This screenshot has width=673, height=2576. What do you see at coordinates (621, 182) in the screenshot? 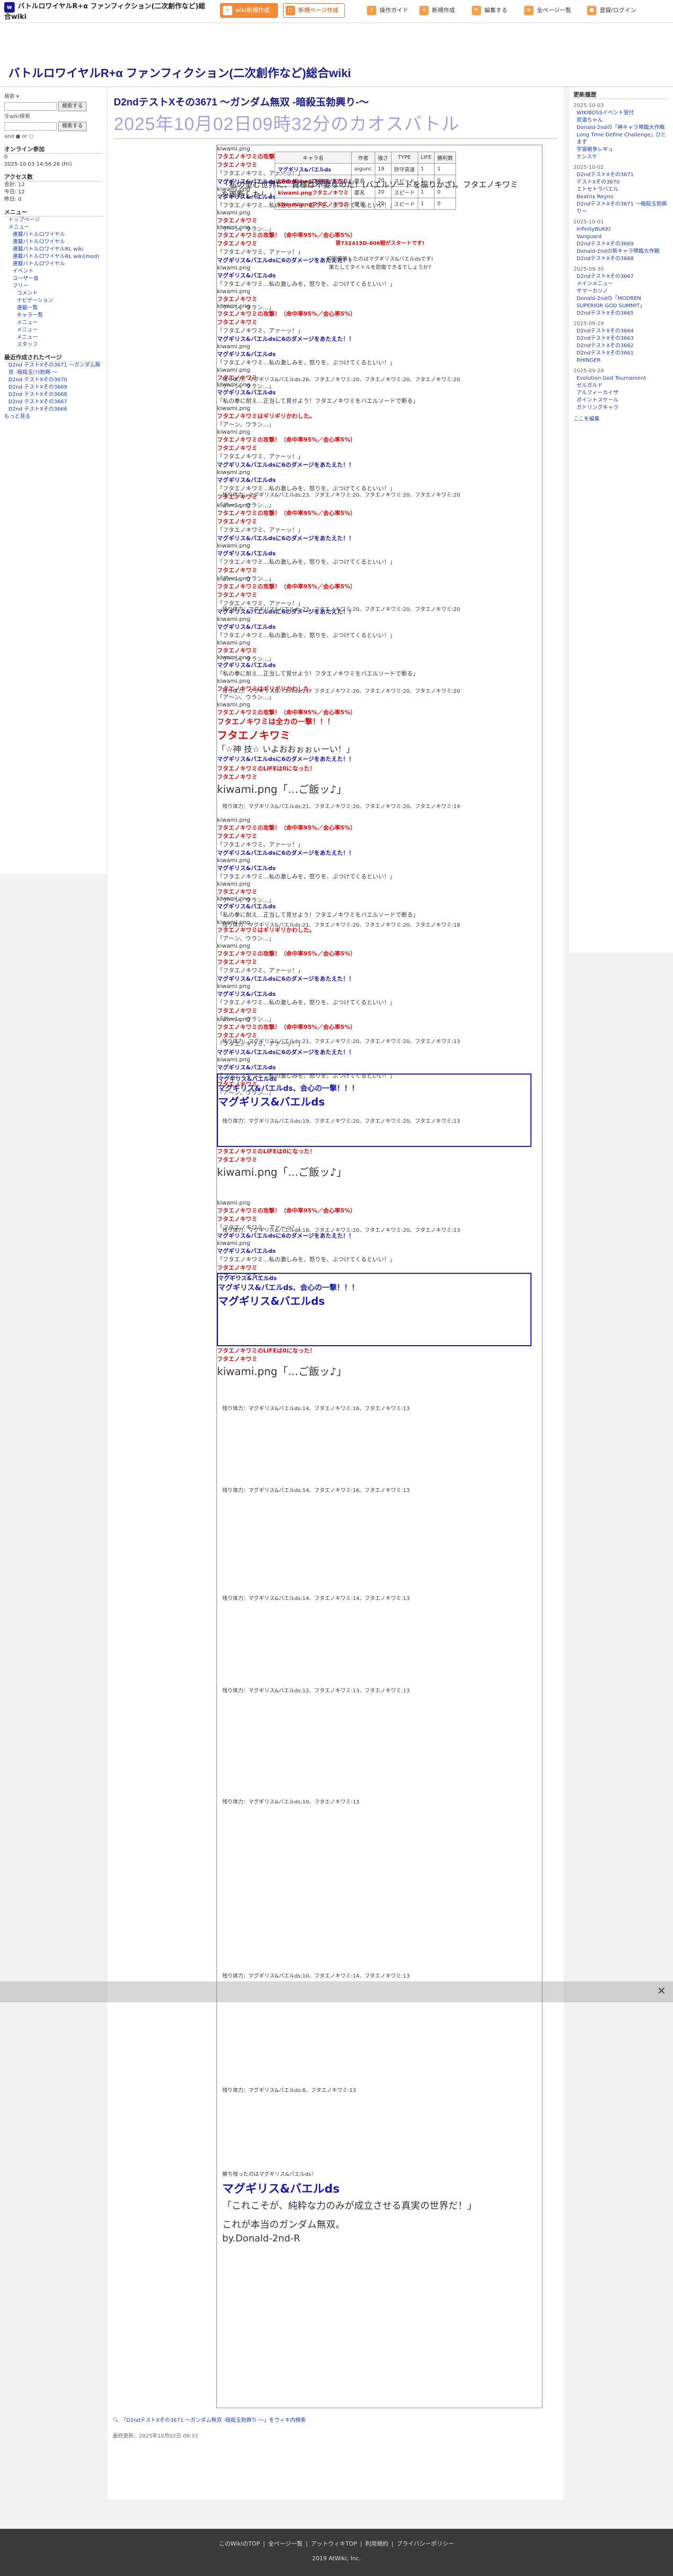
I see `update-item: テストXその3670` at bounding box center [621, 182].